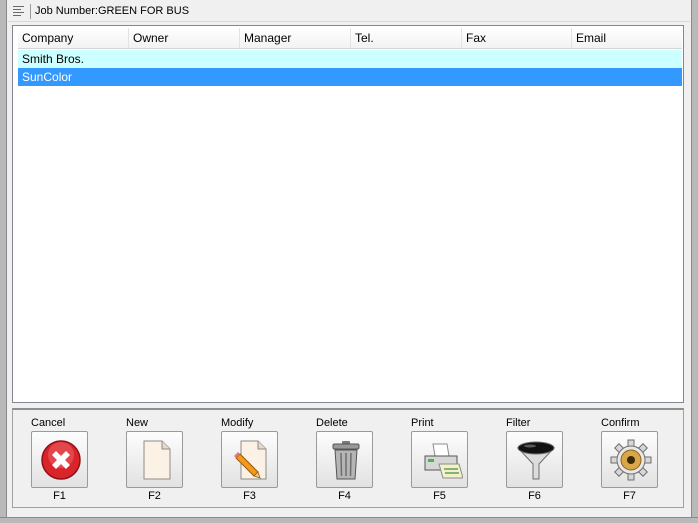  I want to click on grid-header: Company Owner Manager Tel. Fax Email, so click(350, 38).